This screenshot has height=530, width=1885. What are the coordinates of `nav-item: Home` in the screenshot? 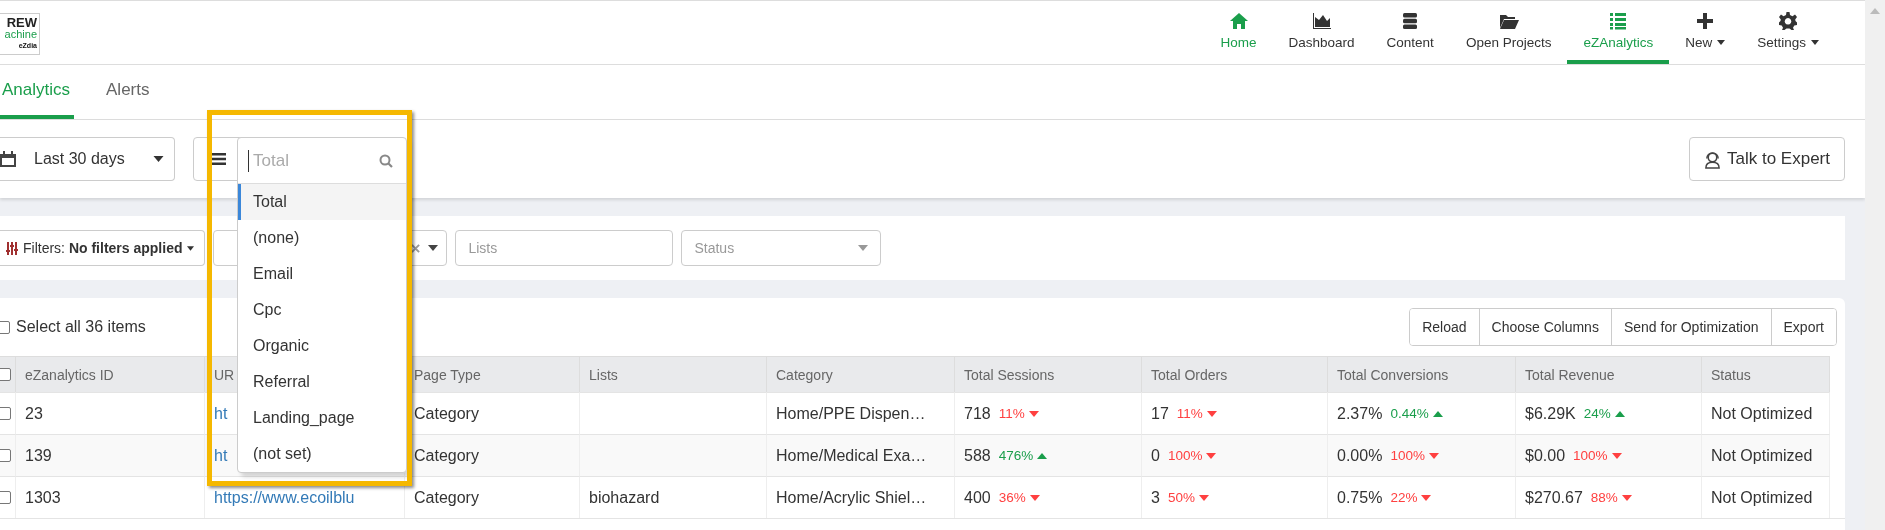 It's located at (1238, 32).